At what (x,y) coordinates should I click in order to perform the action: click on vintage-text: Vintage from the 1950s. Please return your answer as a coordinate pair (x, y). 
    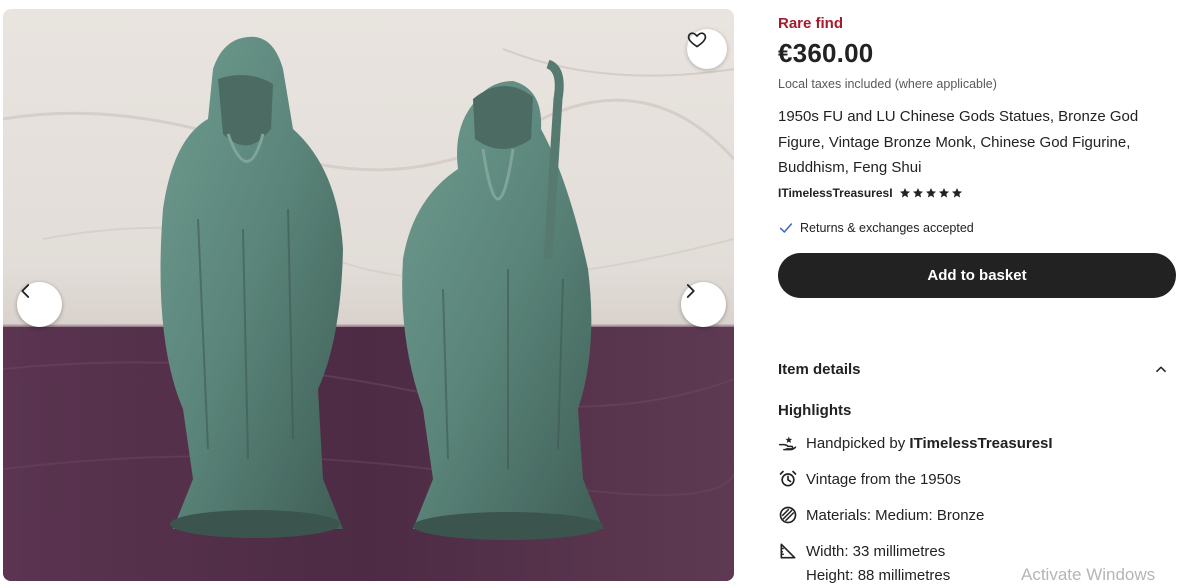
    Looking at the image, I should click on (883, 479).